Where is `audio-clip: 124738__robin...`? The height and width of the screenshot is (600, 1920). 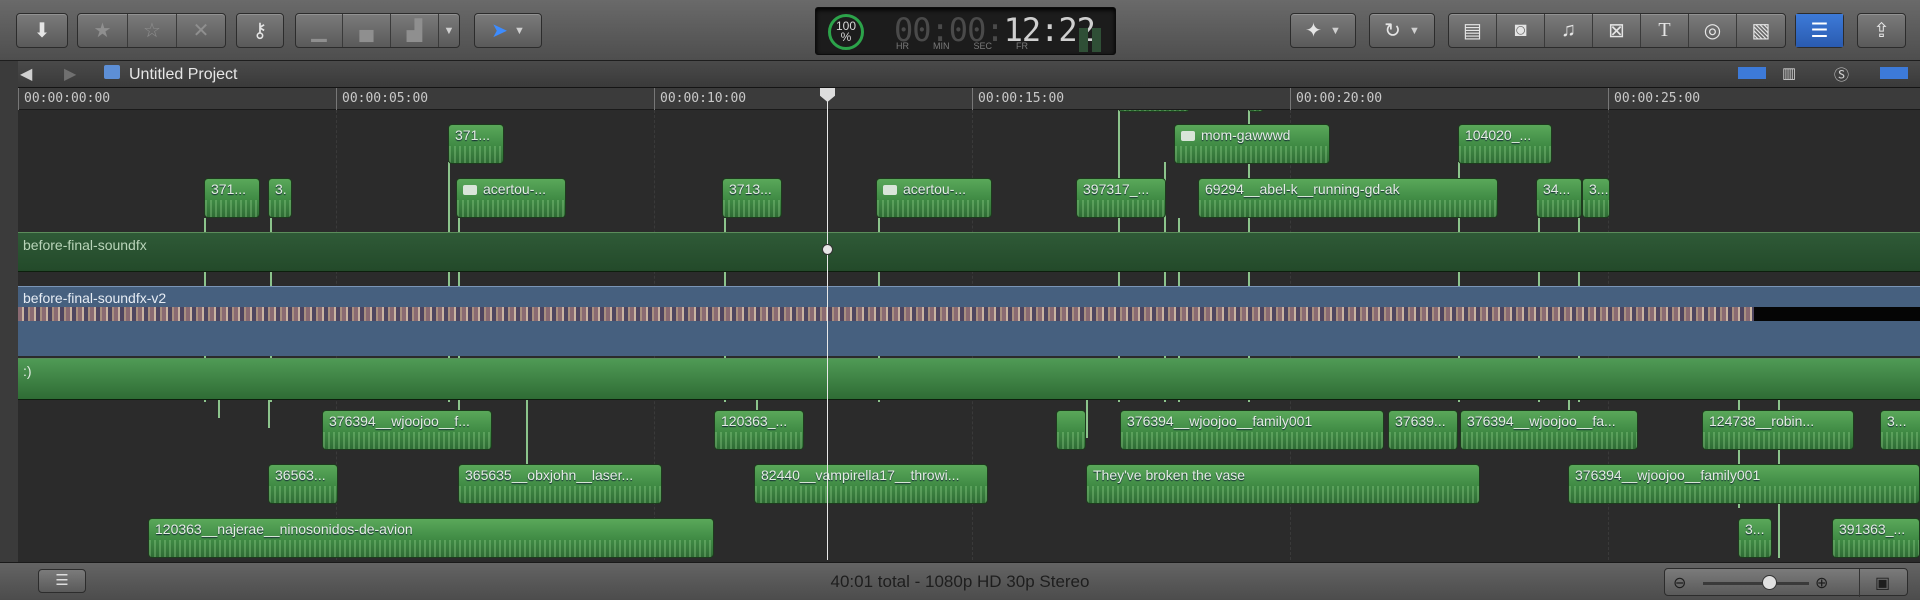 audio-clip: 124738__robin... is located at coordinates (1778, 430).